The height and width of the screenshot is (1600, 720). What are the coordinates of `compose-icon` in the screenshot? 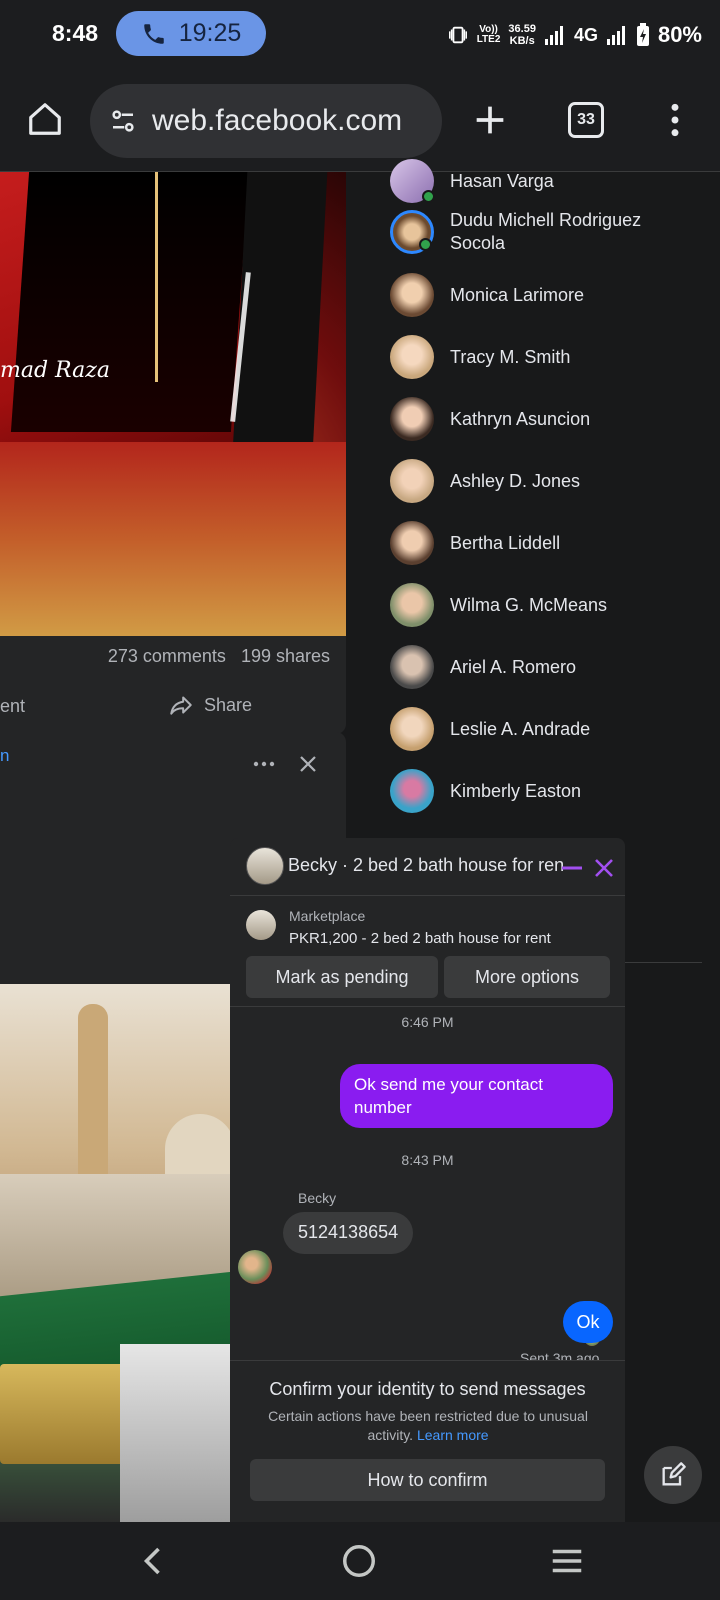 It's located at (674, 1474).